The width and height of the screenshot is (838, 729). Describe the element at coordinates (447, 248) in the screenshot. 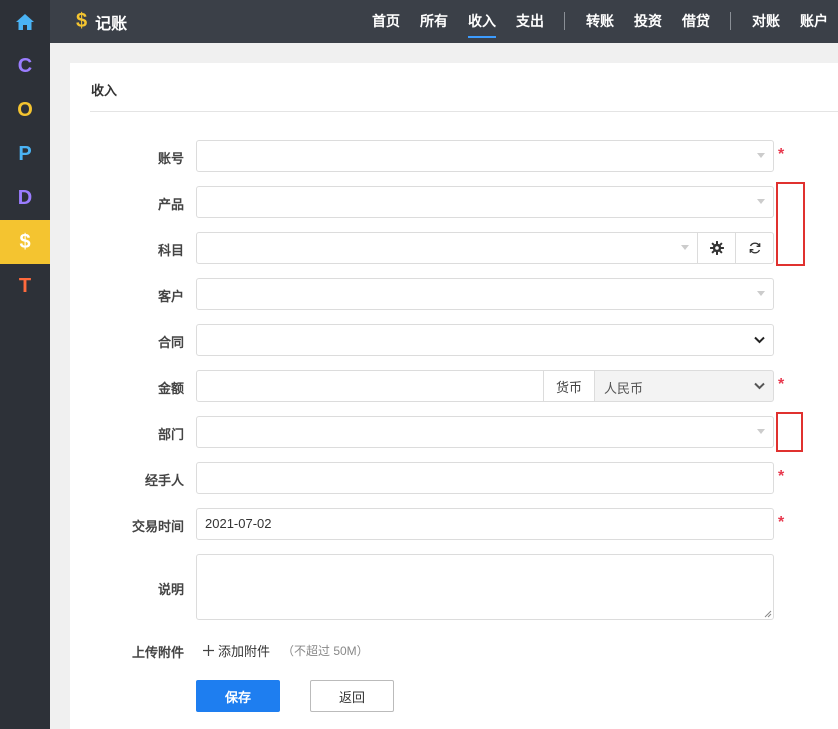

I see `subject-select` at that location.